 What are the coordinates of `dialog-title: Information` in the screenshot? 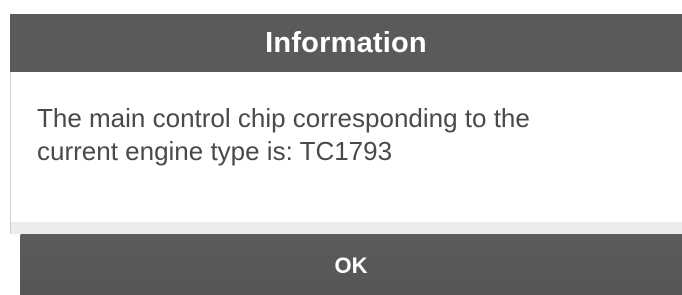 It's located at (346, 42).